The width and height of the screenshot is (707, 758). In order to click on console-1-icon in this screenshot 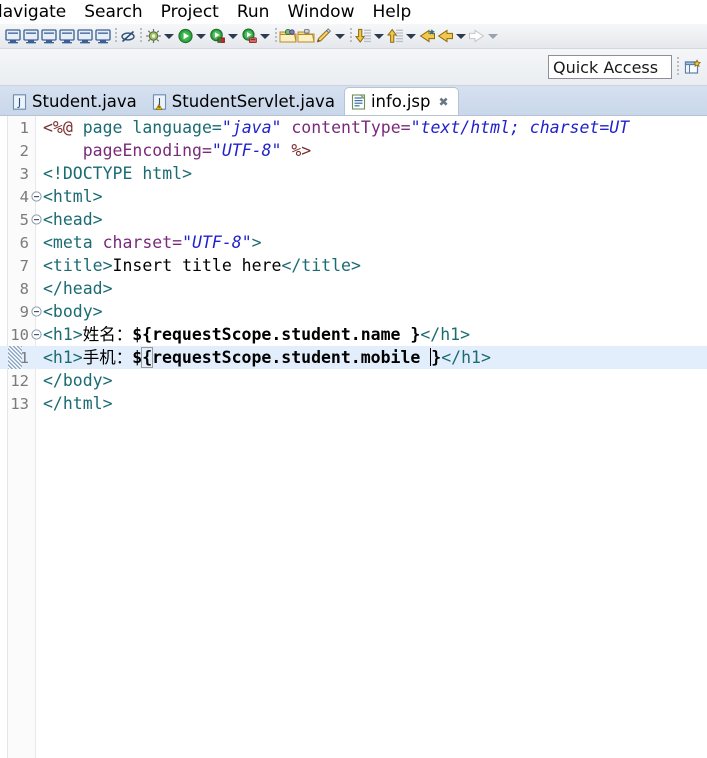, I will do `click(13, 36)`.